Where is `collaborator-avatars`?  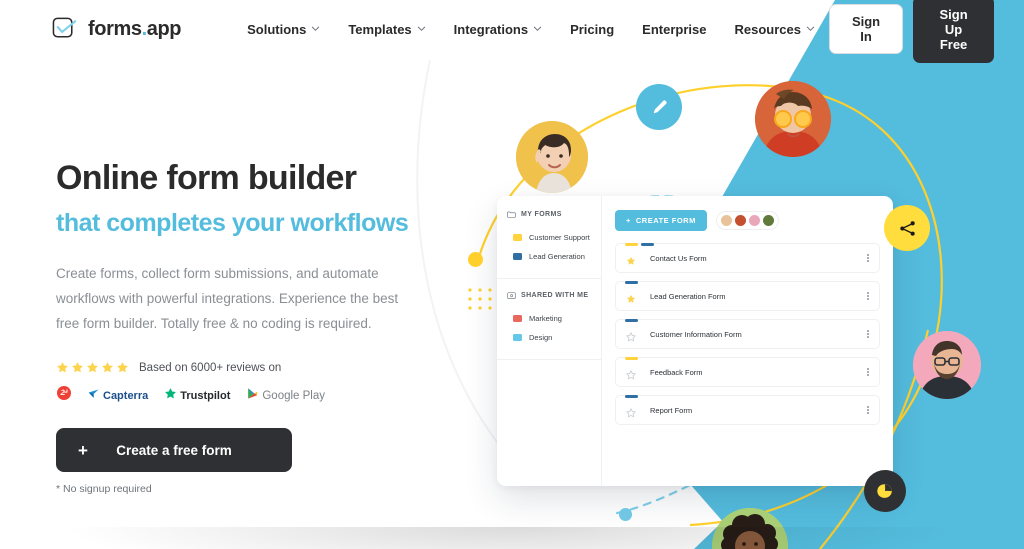 collaborator-avatars is located at coordinates (747, 220).